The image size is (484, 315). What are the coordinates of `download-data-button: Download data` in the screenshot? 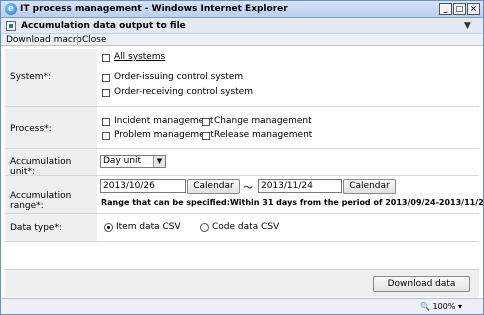 It's located at (421, 284).